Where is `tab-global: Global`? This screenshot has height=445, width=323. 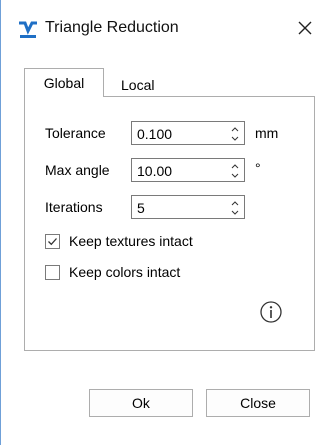 tab-global: Global is located at coordinates (64, 82).